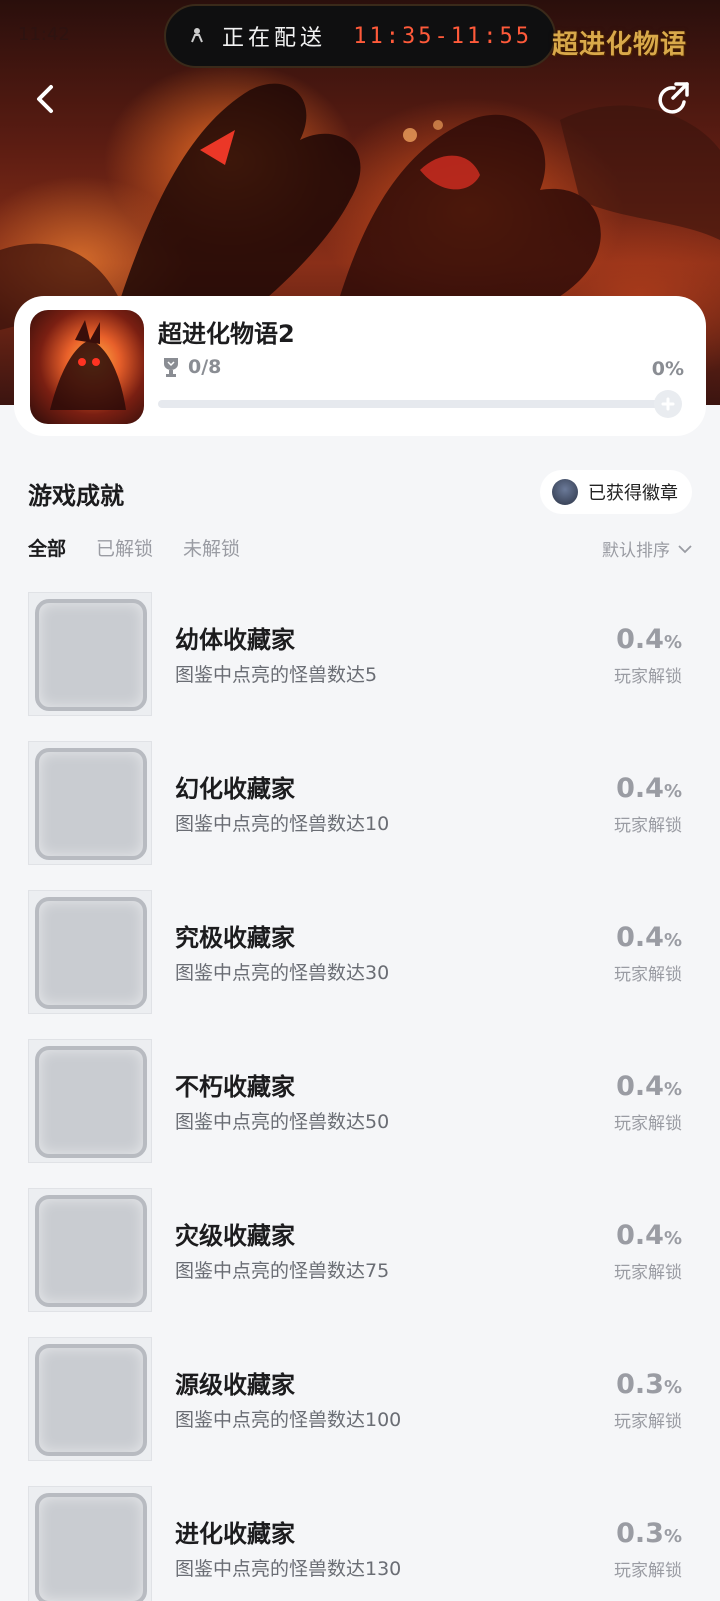 This screenshot has width=720, height=1601. What do you see at coordinates (47, 547) in the screenshot?
I see `tab-all: 全部` at bounding box center [47, 547].